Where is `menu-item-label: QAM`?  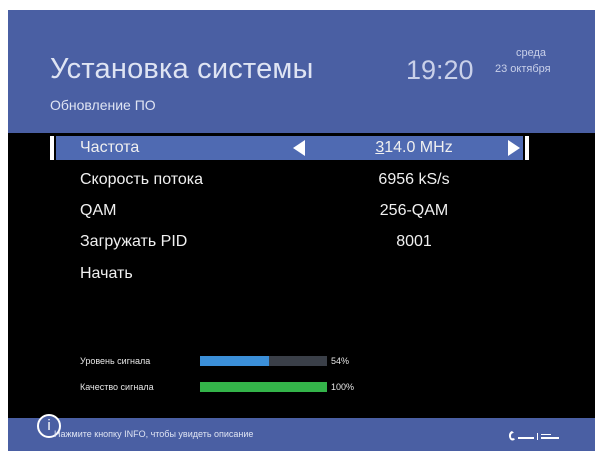
menu-item-label: QAM is located at coordinates (98, 210).